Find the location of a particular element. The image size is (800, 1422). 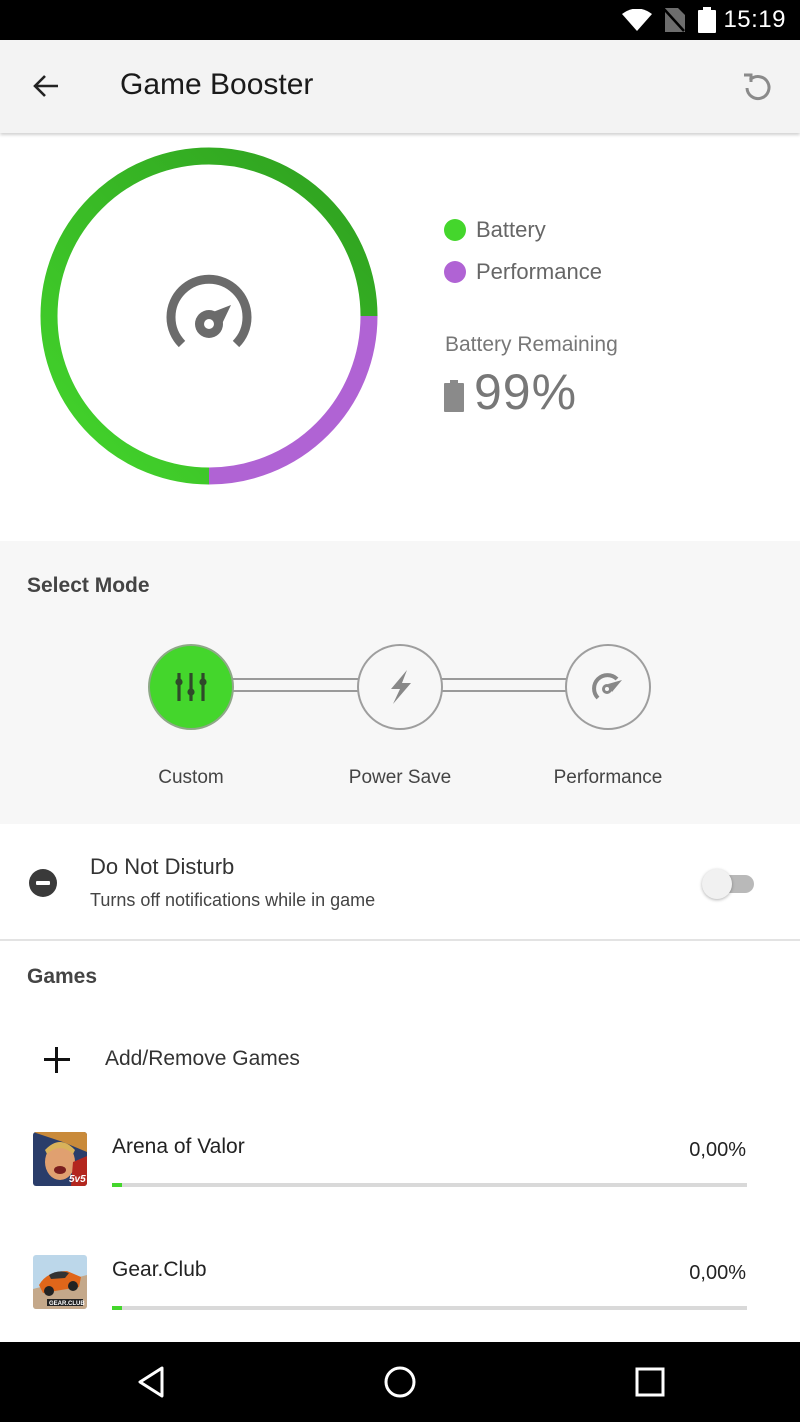

nav-back-button is located at coordinates (150, 1382).